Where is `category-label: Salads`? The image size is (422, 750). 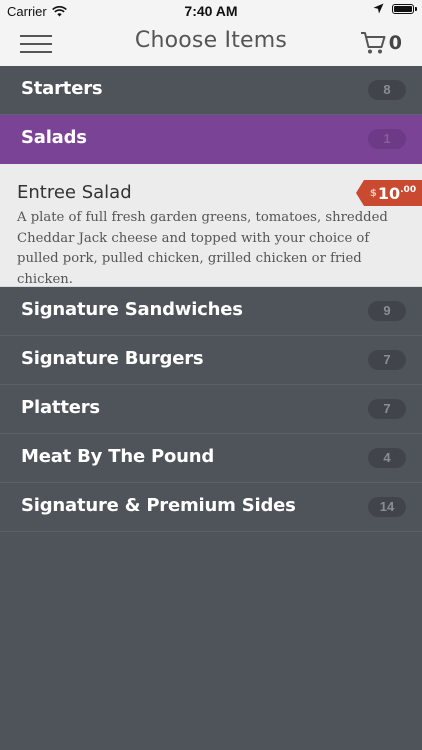
category-label: Salads is located at coordinates (54, 137).